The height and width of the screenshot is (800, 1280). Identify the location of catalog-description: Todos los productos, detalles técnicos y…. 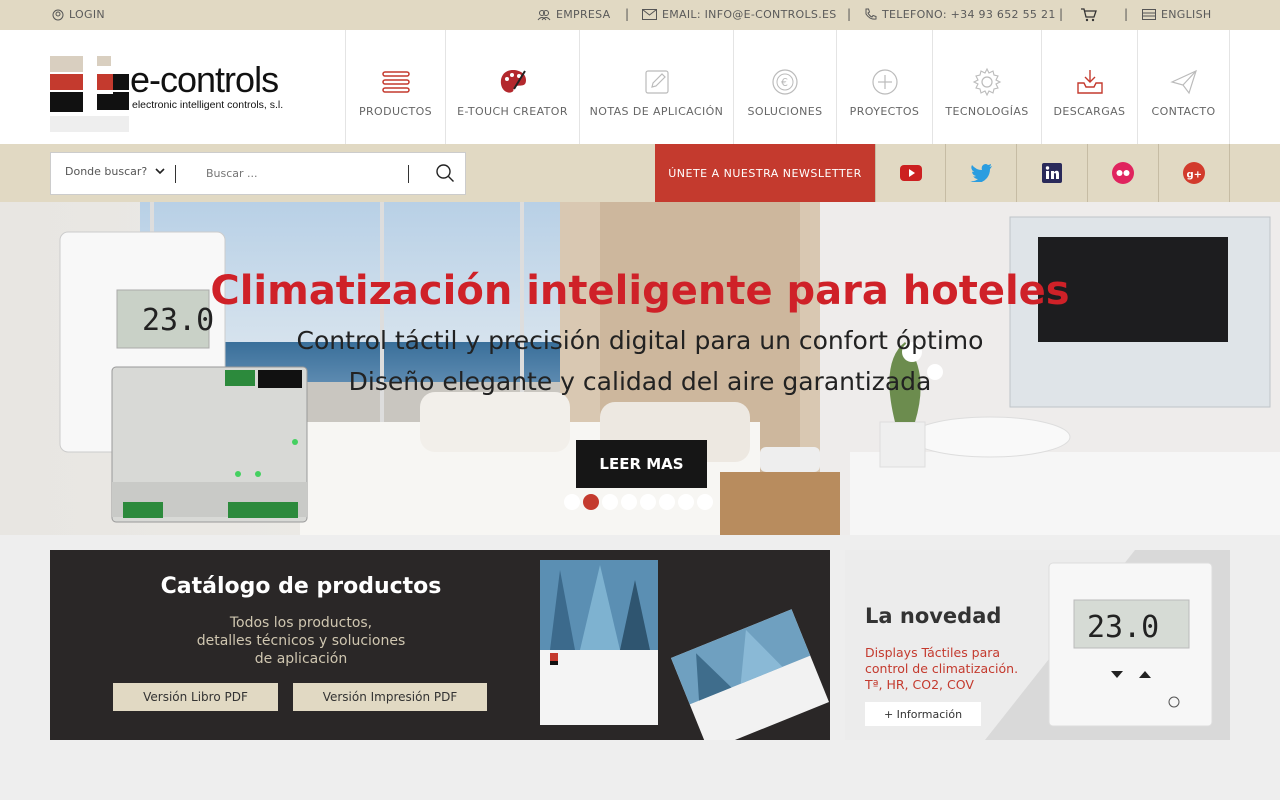
(301, 641).